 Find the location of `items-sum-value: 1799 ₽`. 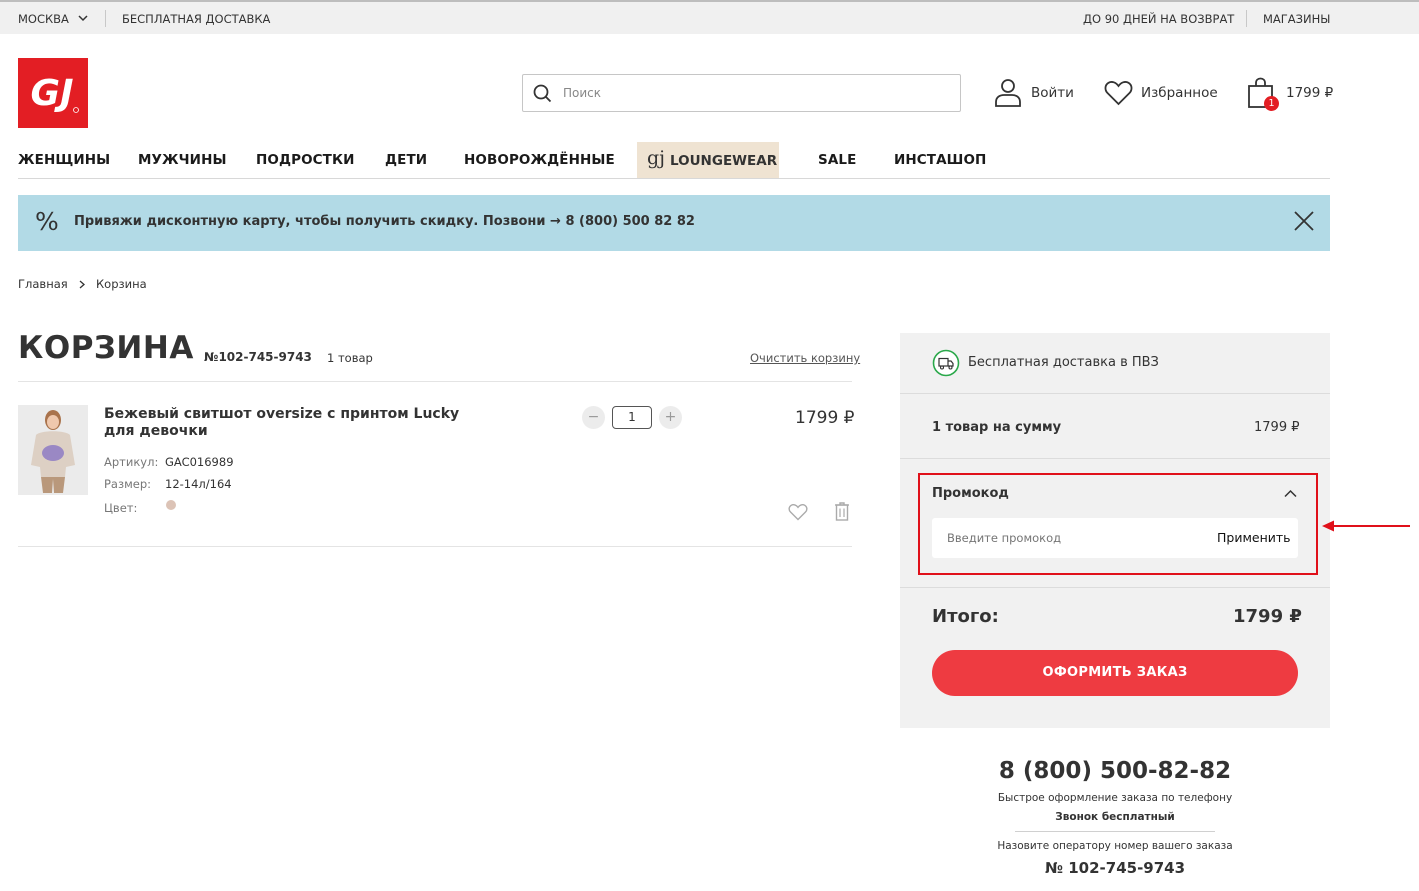

items-sum-value: 1799 ₽ is located at coordinates (1277, 427).